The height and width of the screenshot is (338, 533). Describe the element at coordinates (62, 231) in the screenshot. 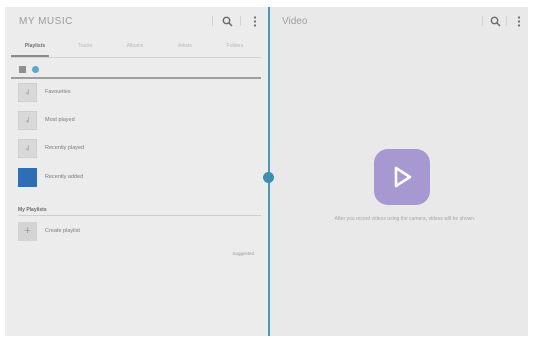

I see `create-playlist-label: Create playlist` at that location.